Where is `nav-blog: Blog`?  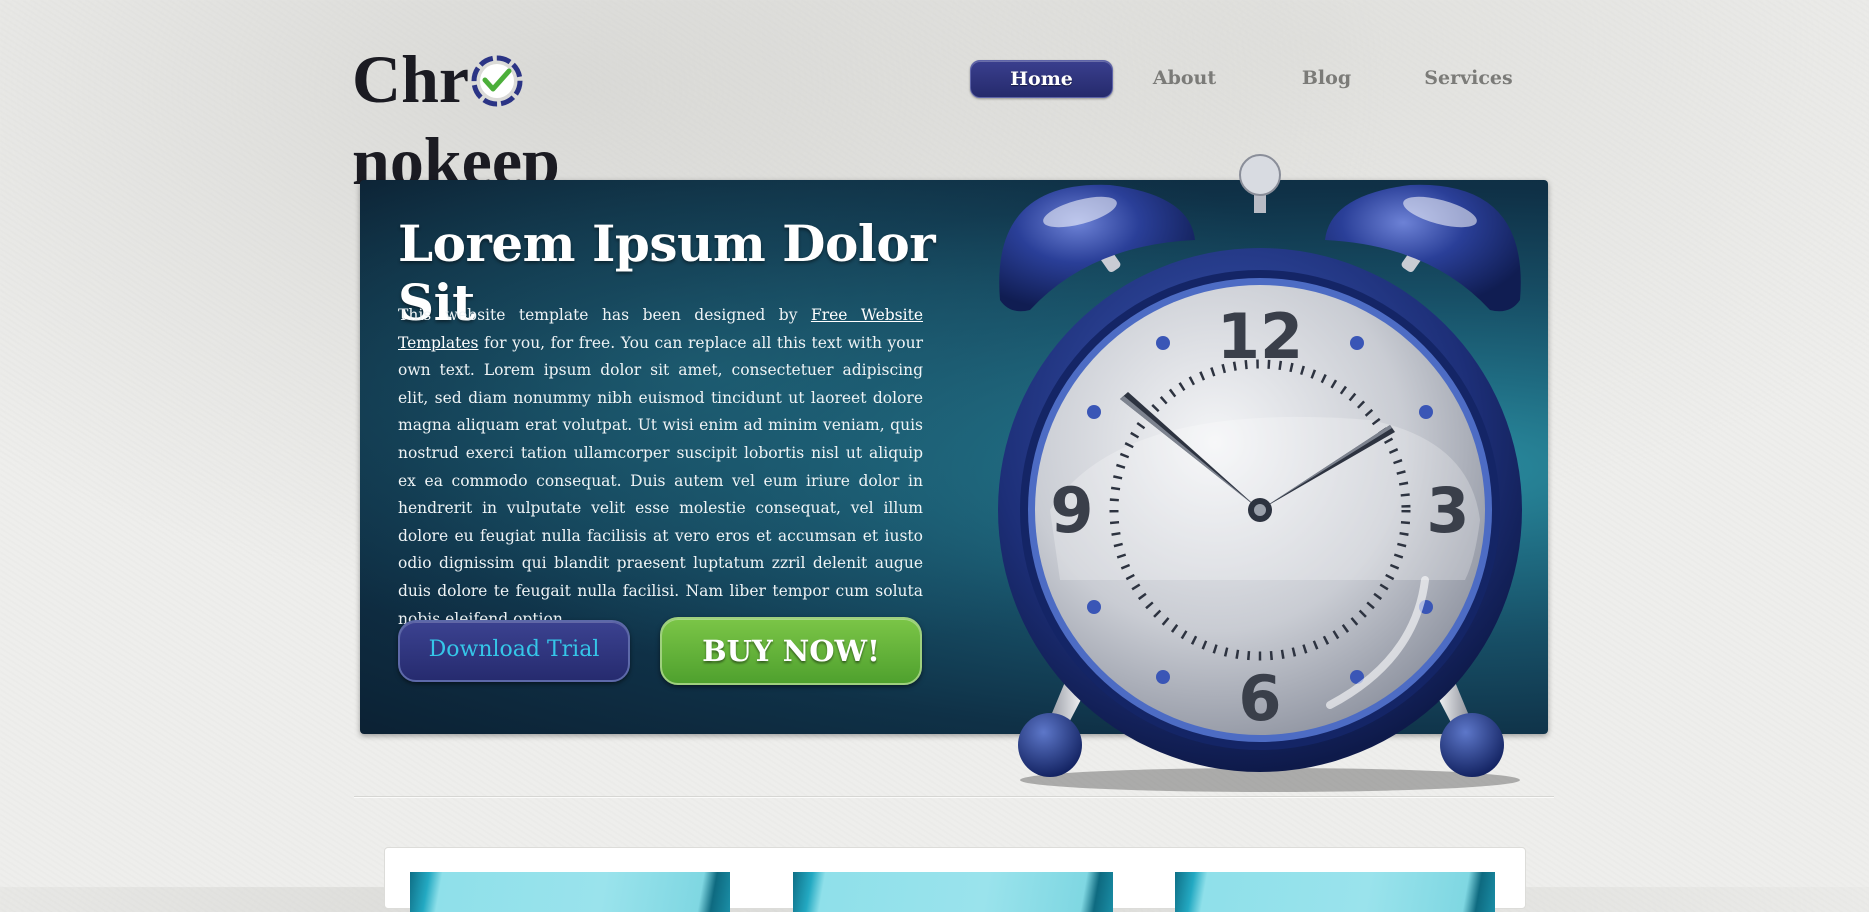
nav-blog: Blog is located at coordinates (1326, 79).